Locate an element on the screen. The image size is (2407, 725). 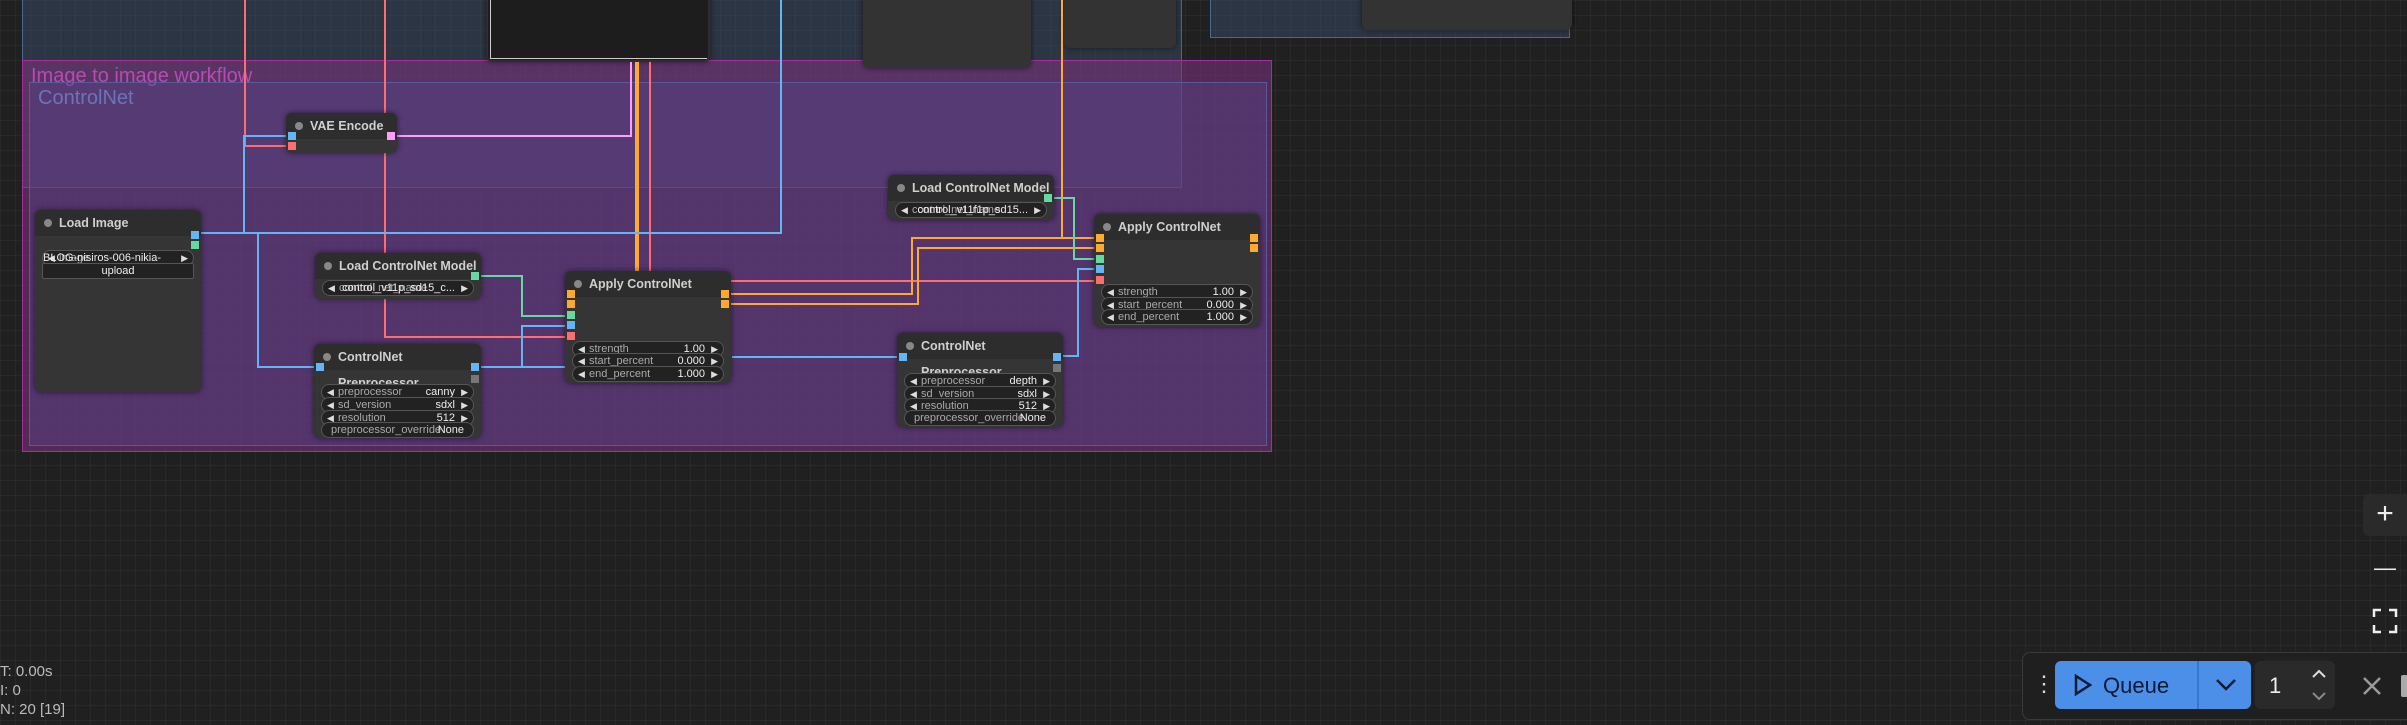
decrement-icon is located at coordinates (2319, 696).